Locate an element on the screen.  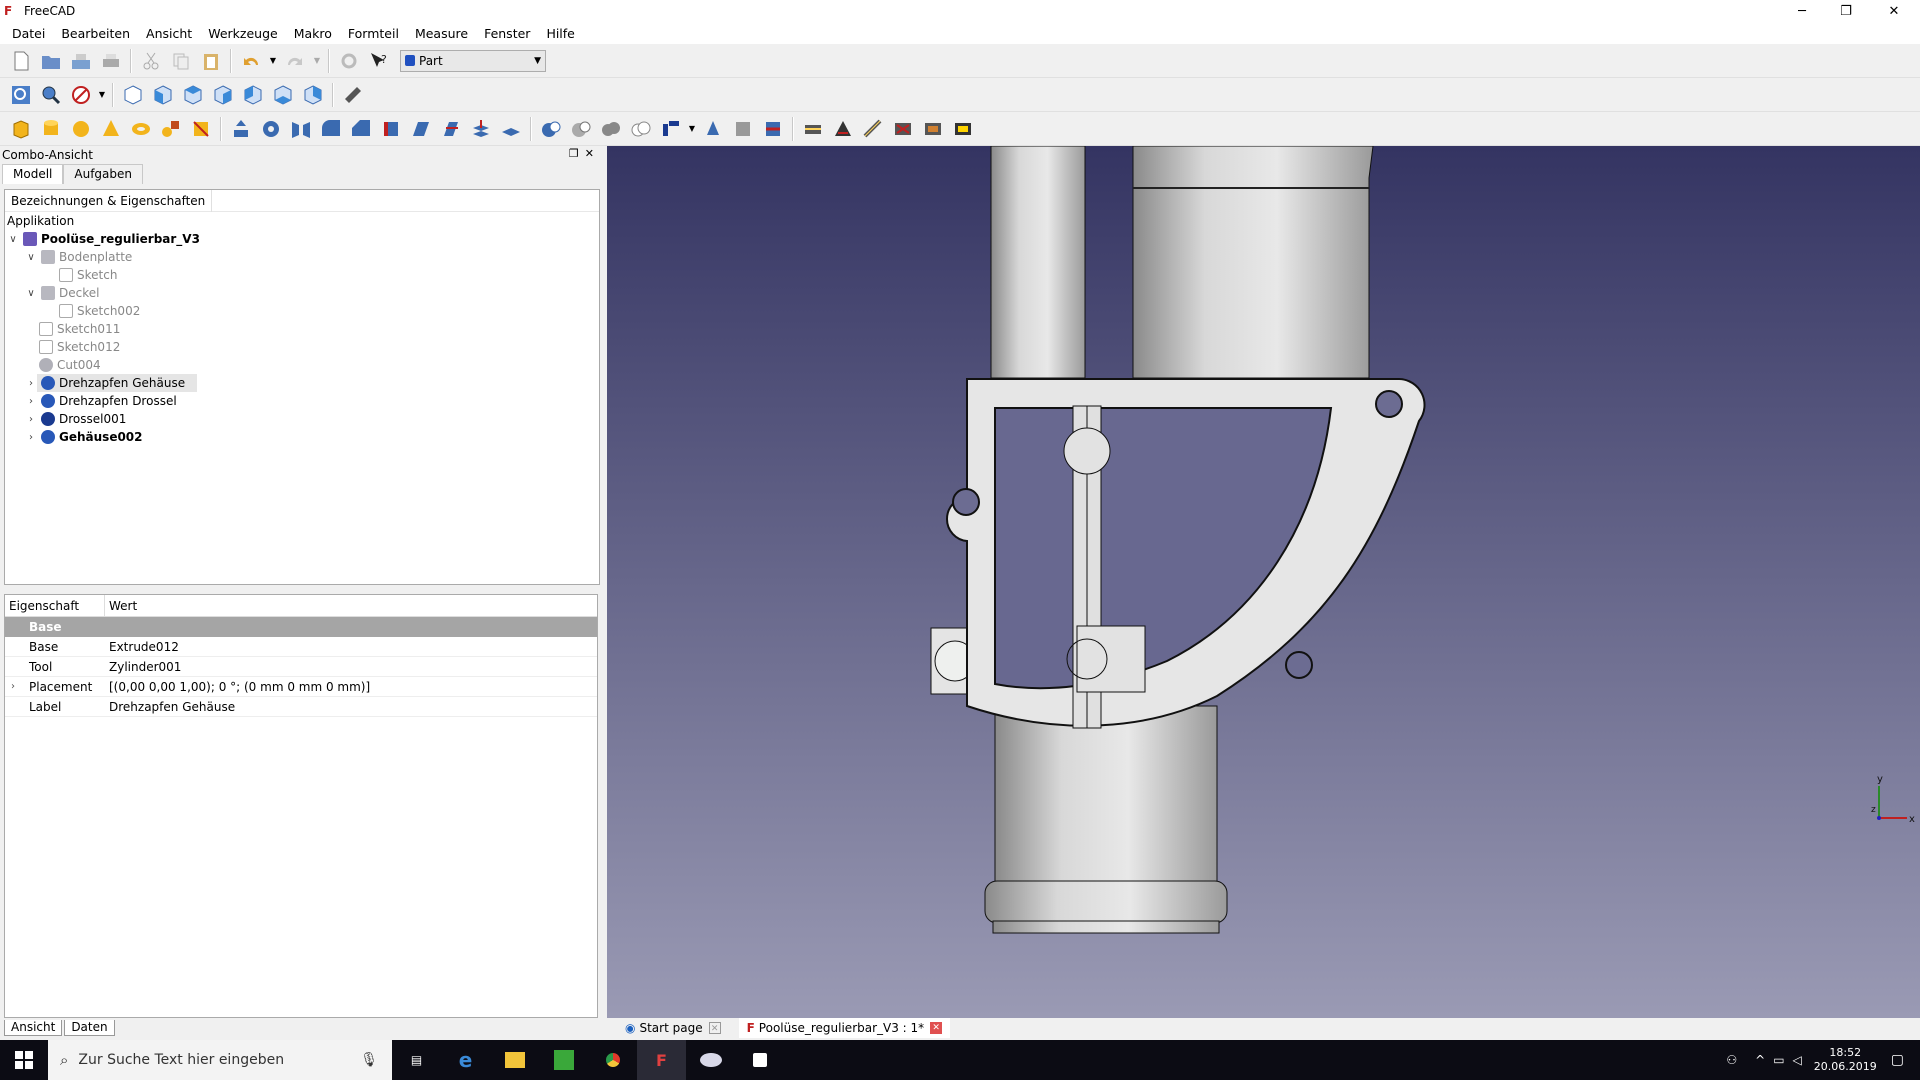
taskbar-chrome is located at coordinates (612, 1060).